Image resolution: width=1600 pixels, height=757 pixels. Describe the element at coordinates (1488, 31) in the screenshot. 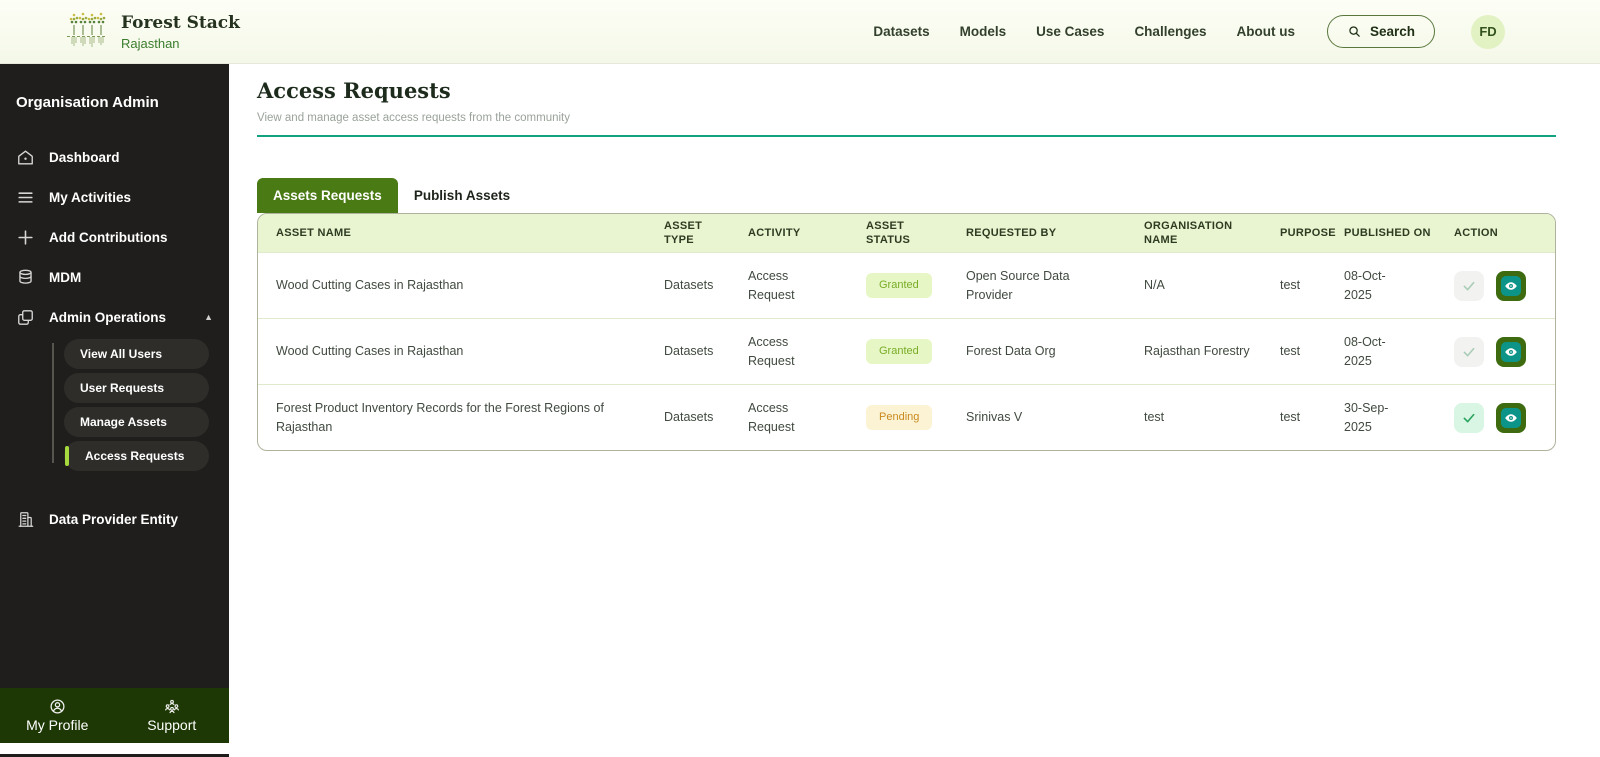

I see `avatar: FD` at that location.